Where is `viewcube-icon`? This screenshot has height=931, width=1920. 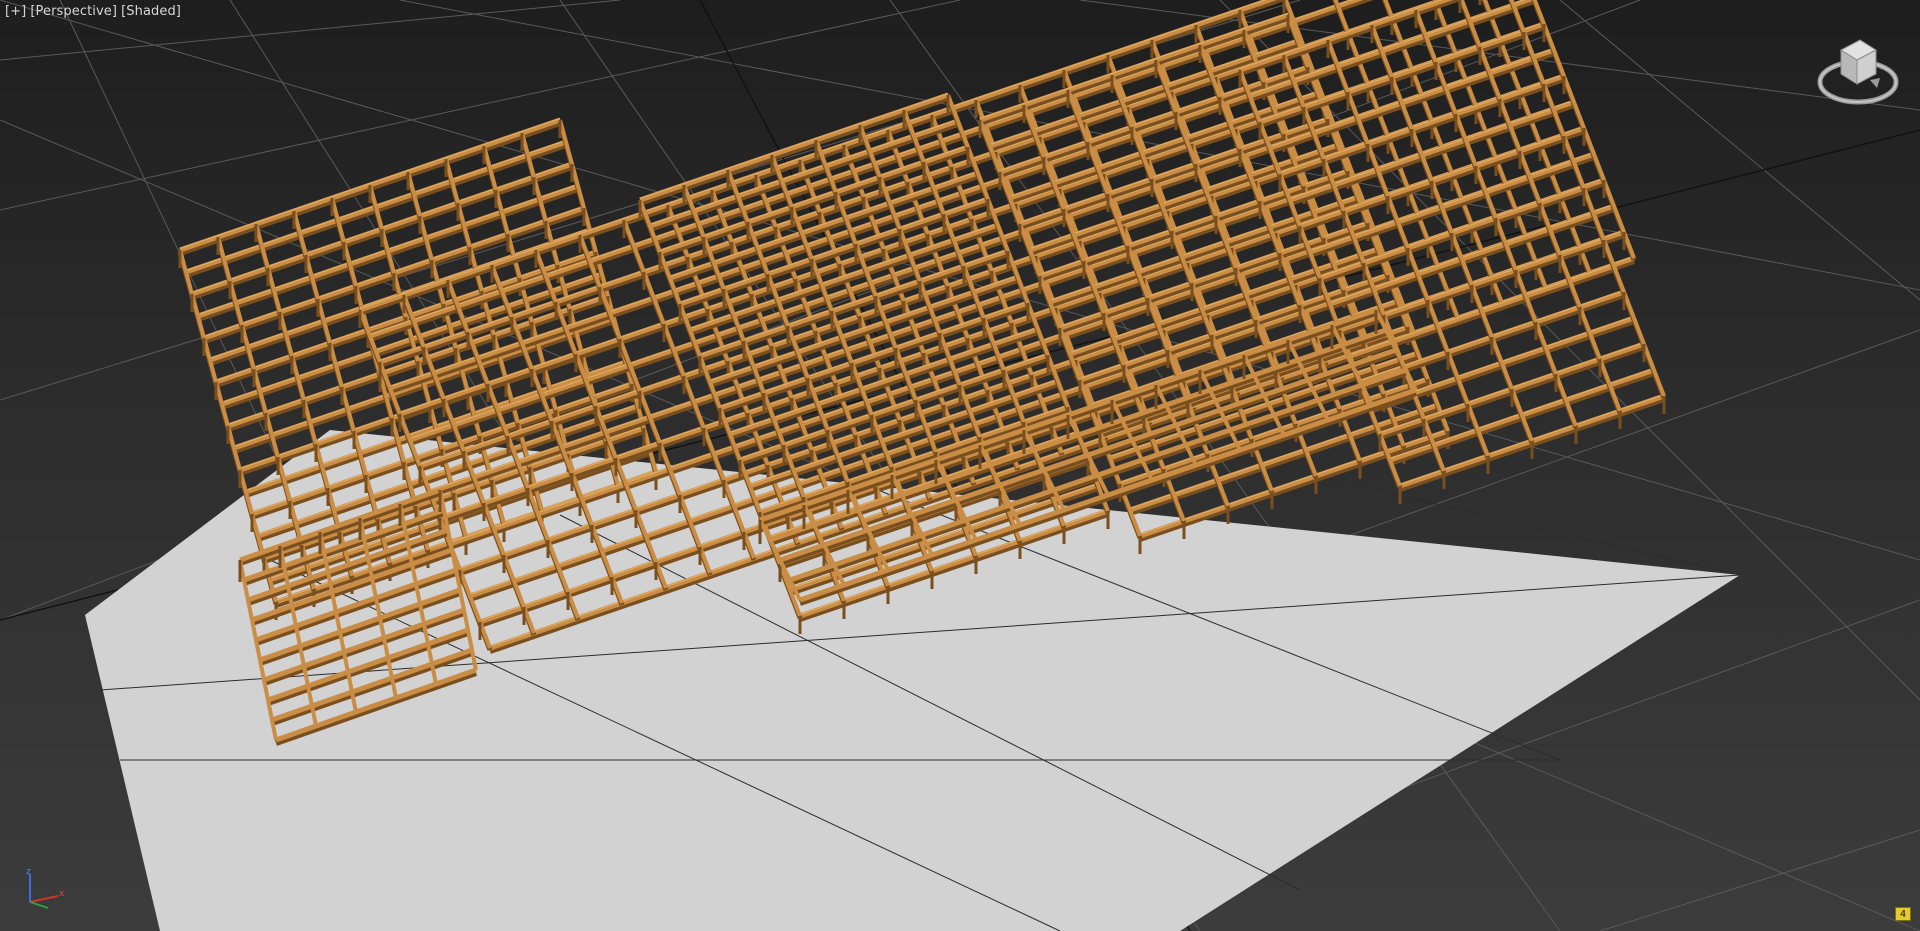 viewcube-icon is located at coordinates (1856, 75).